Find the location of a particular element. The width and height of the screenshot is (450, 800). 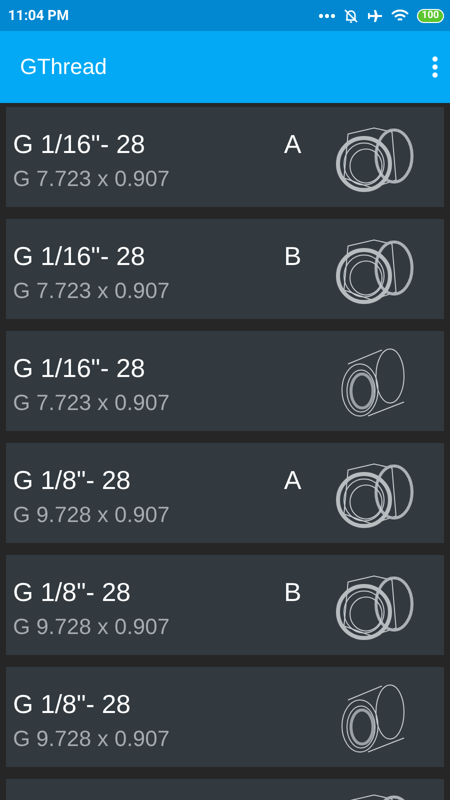

battery-level: 100 is located at coordinates (430, 15).